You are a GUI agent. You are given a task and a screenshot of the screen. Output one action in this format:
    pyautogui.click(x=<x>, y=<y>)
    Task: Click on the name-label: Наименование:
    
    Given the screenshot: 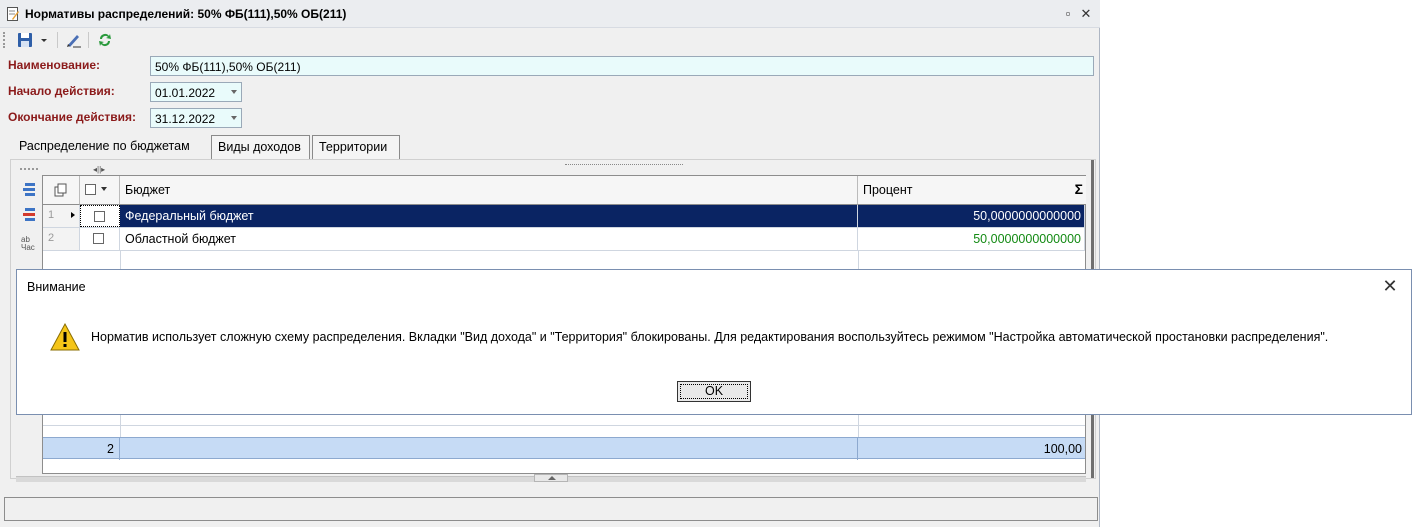 What is the action you would take?
    pyautogui.click(x=54, y=65)
    